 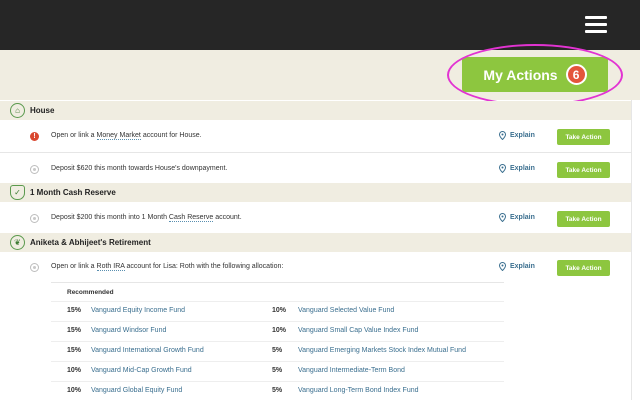 I want to click on fund-link: Vanguard Long-Term Bond Index Fund, so click(x=358, y=390).